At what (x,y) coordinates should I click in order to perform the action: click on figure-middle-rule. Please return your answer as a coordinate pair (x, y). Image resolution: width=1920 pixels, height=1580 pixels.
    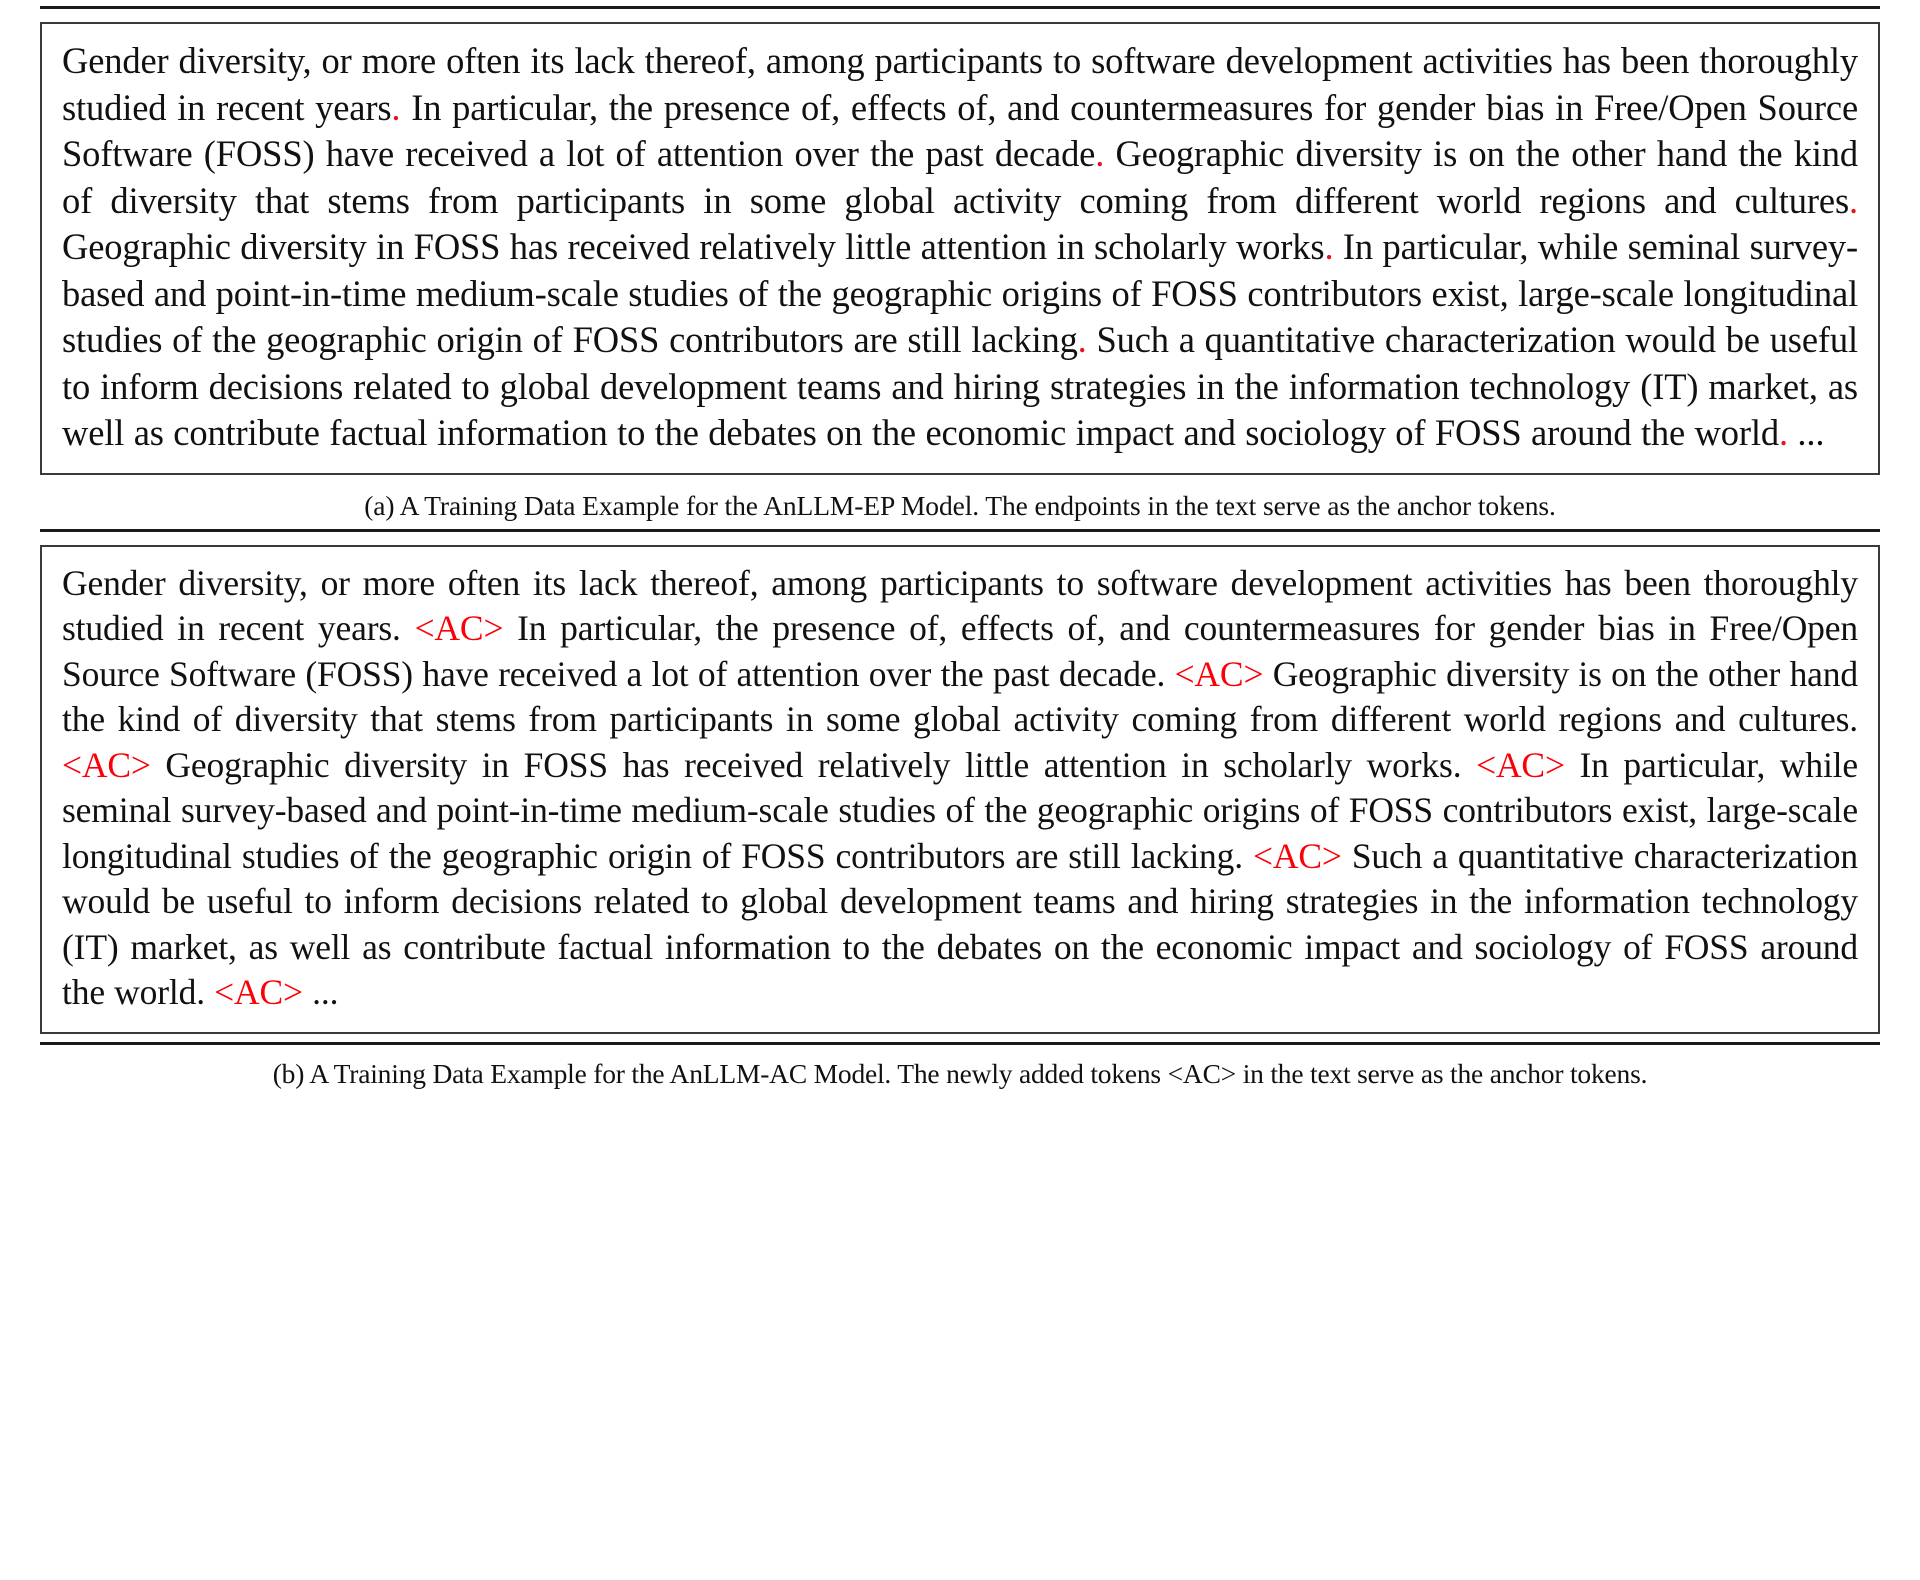
    Looking at the image, I should click on (960, 530).